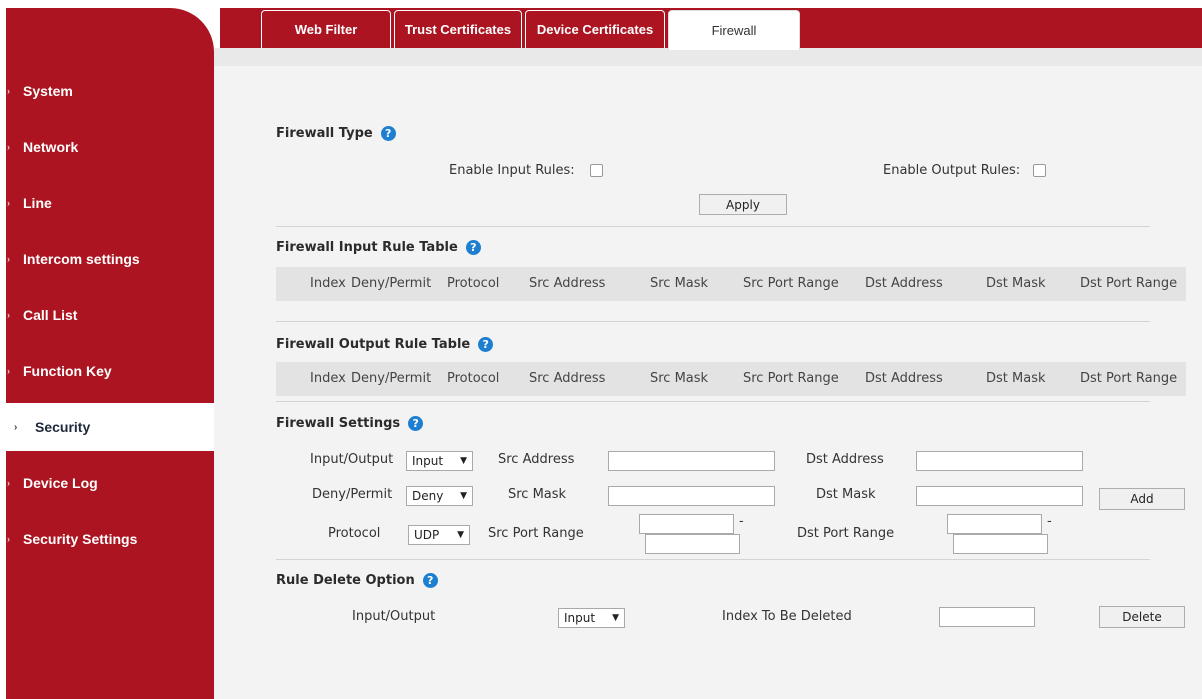  What do you see at coordinates (1000, 544) in the screenshot?
I see `dst-port-end-input` at bounding box center [1000, 544].